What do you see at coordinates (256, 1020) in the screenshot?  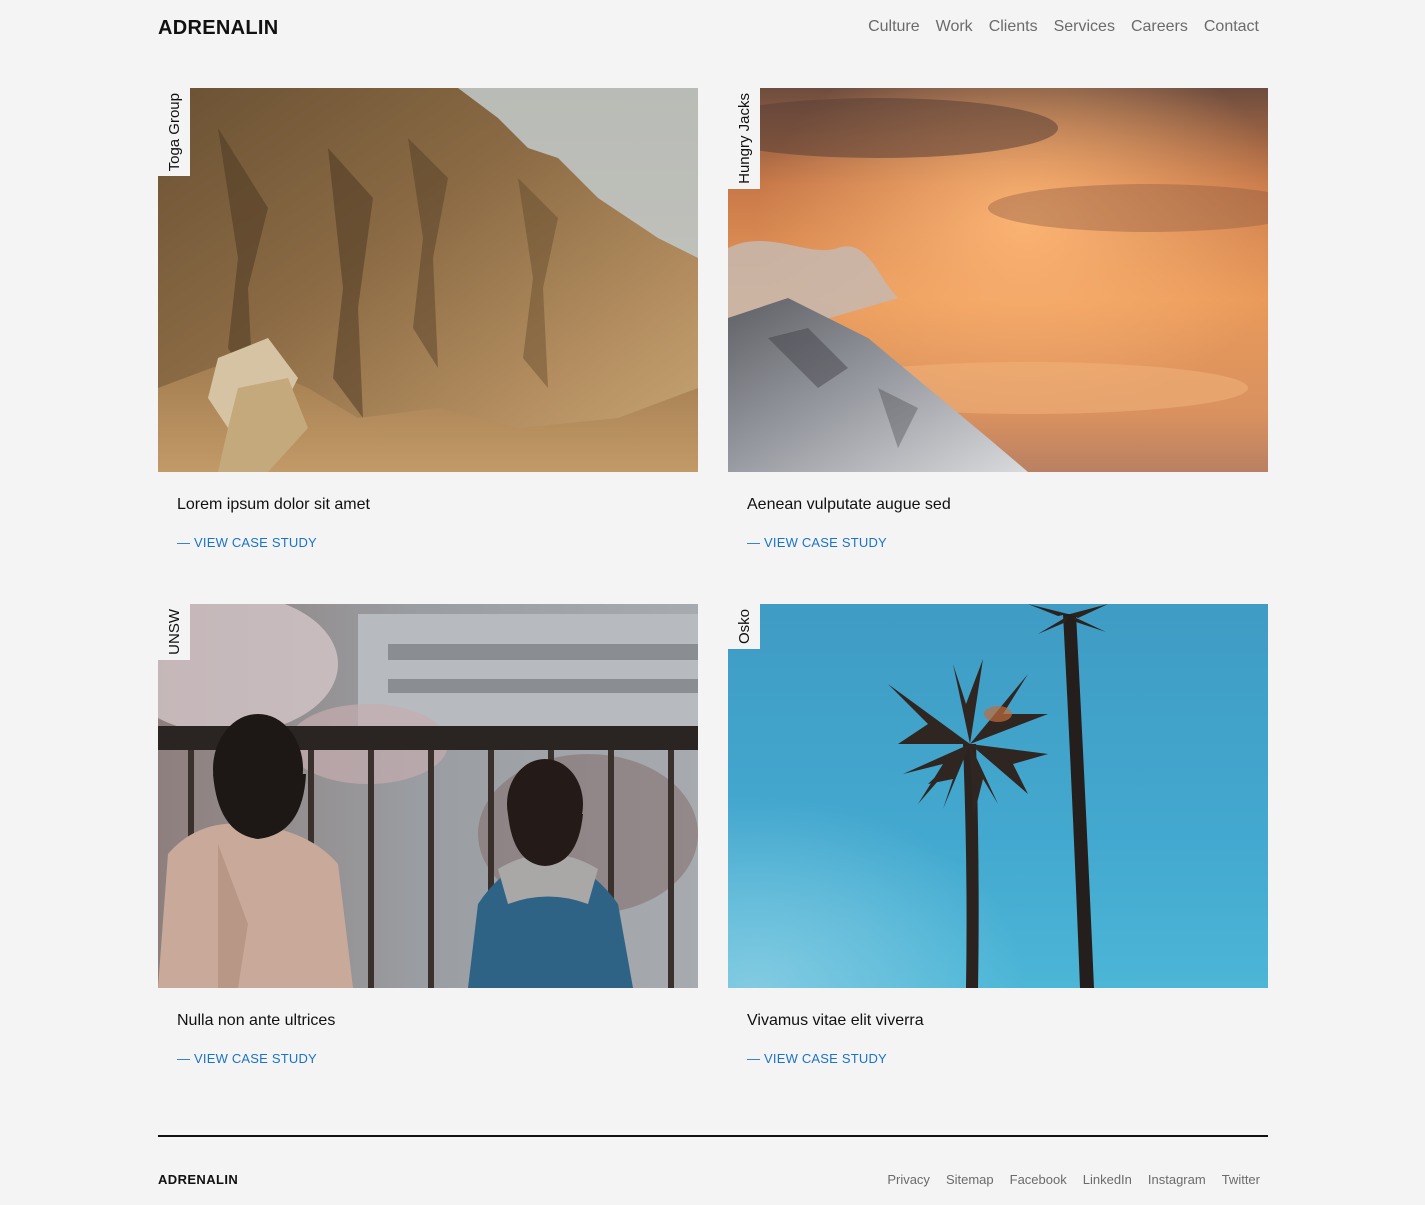 I see `card-title: Nulla non ante ultrices` at bounding box center [256, 1020].